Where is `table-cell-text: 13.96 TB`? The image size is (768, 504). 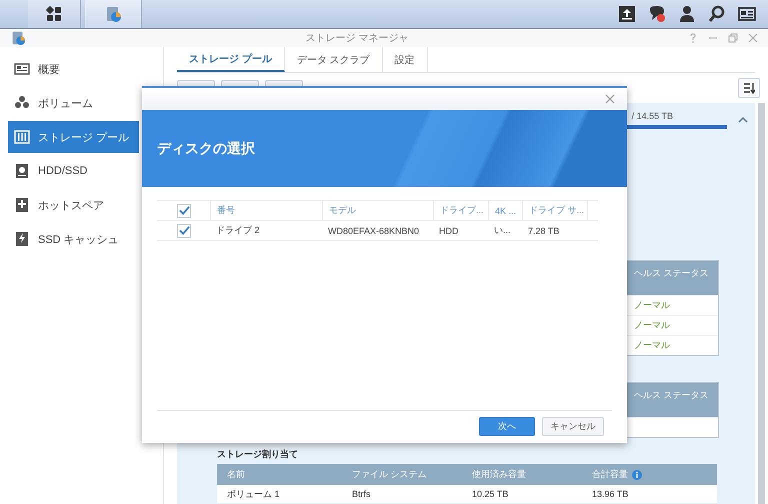
table-cell-text: 13.96 TB is located at coordinates (610, 494).